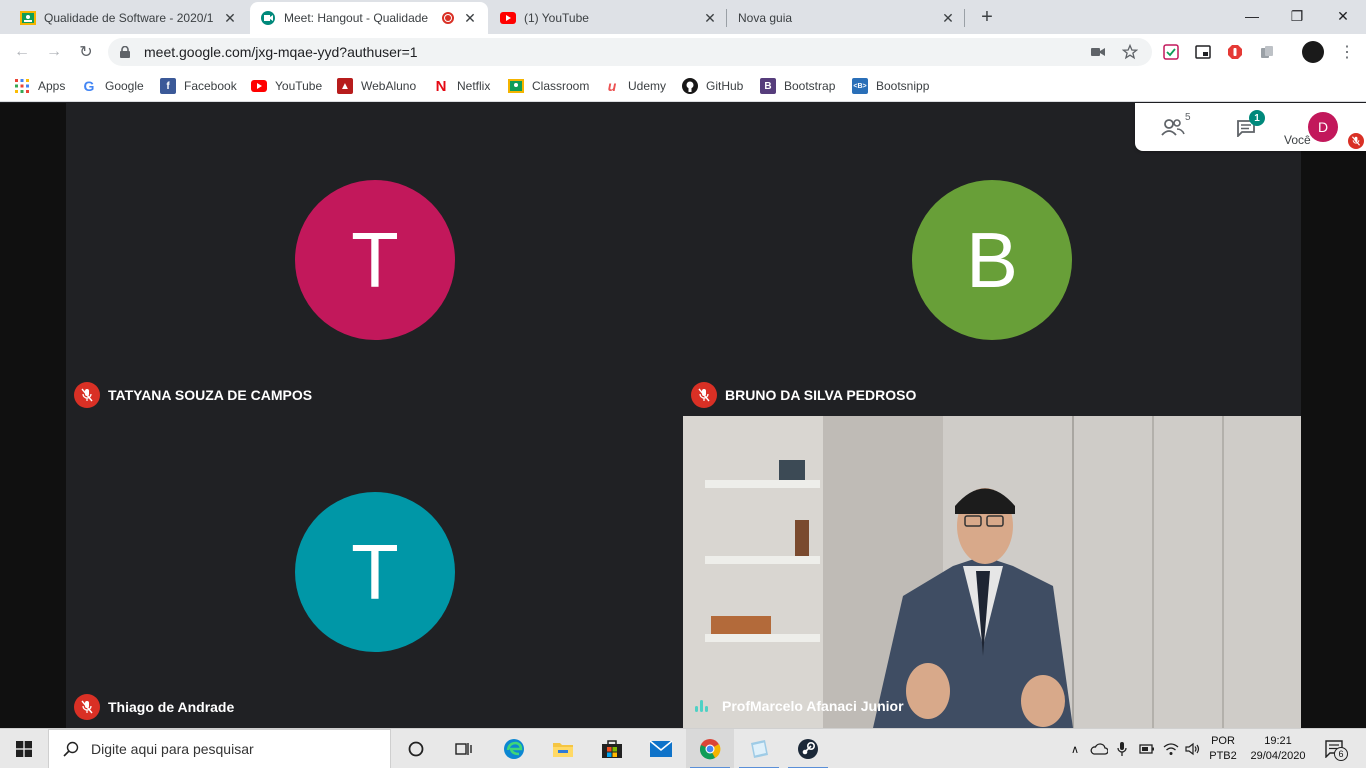 The image size is (1366, 768). I want to click on start-button, so click(24, 748).